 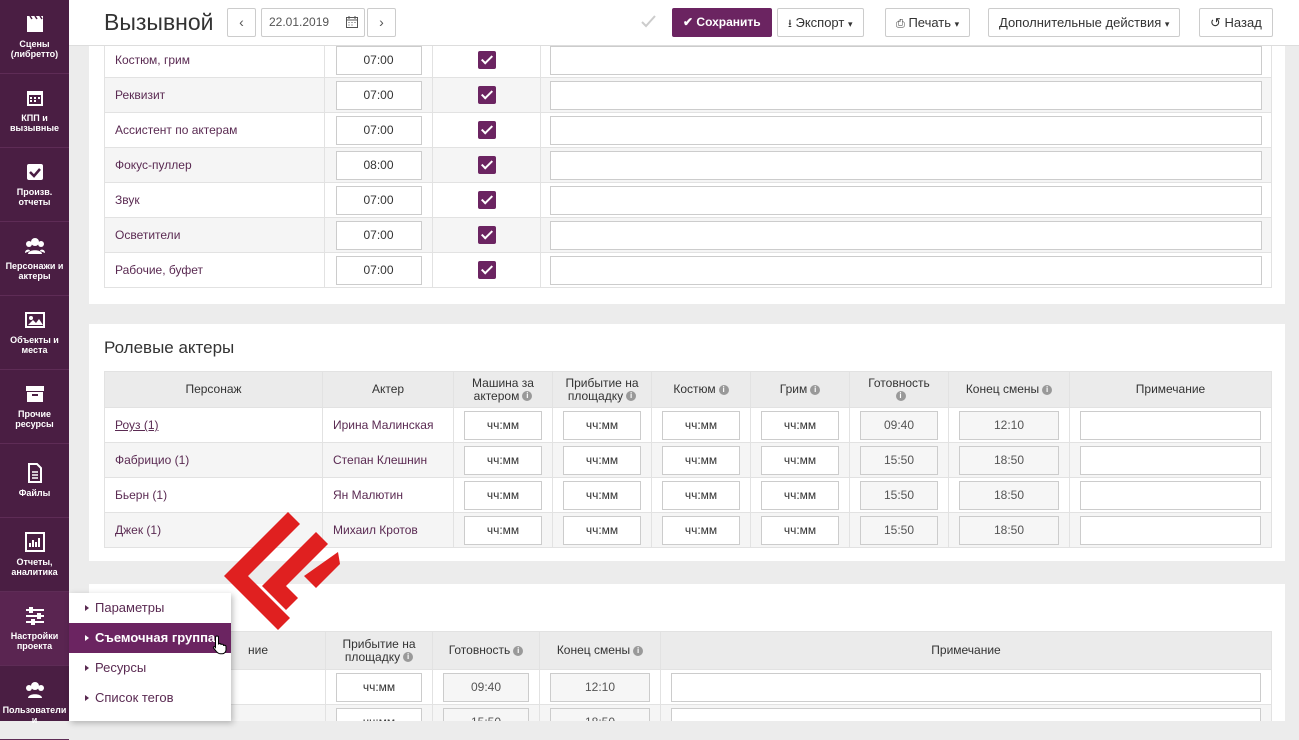 What do you see at coordinates (150, 698) in the screenshot?
I see `submenu-item-tags: Список тегов` at bounding box center [150, 698].